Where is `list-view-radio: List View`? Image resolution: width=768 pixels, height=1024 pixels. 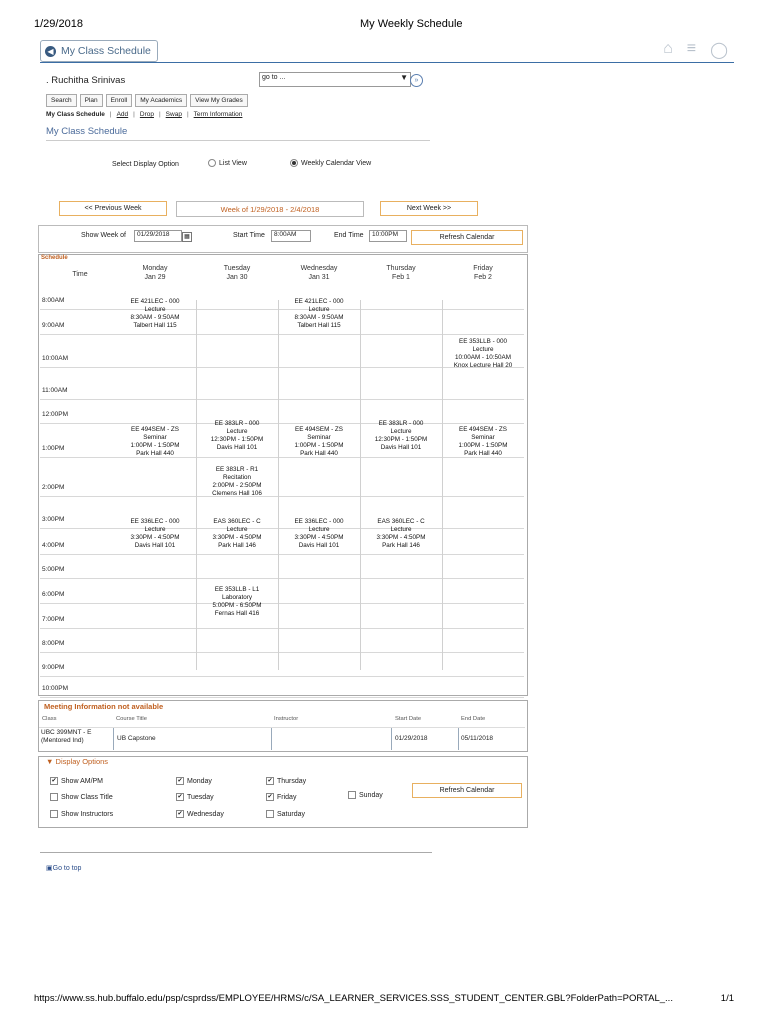 list-view-radio: List View is located at coordinates (227, 163).